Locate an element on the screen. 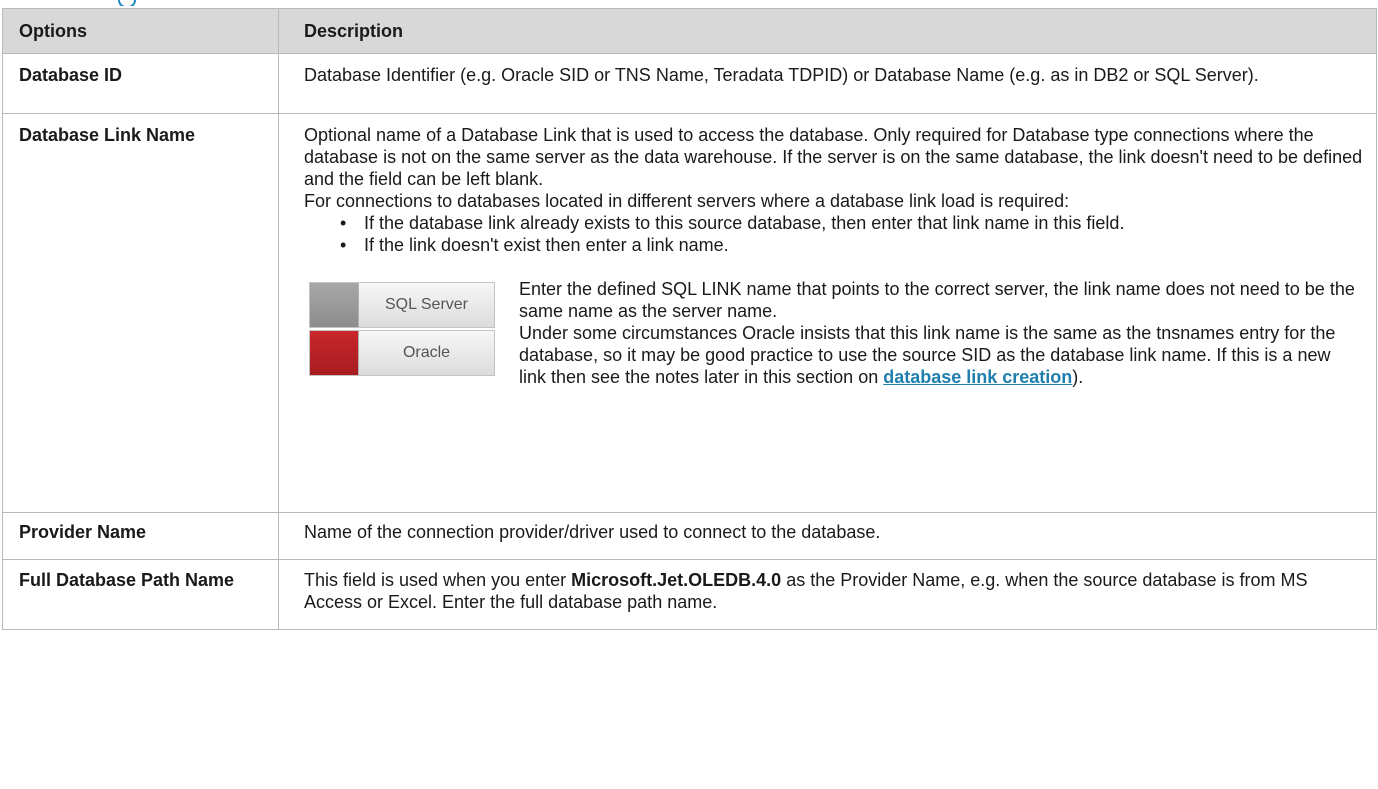  oracle-badge: Oracle is located at coordinates (402, 353).